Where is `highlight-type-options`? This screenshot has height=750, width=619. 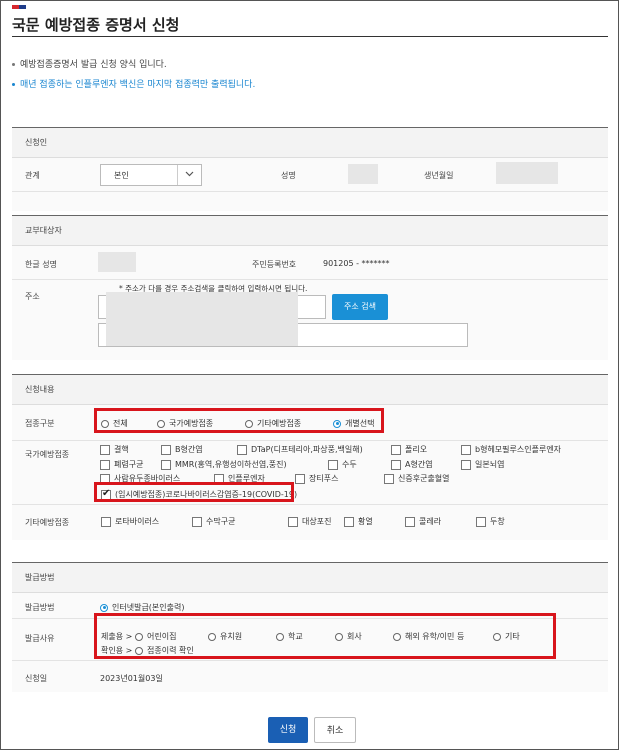
highlight-type-options is located at coordinates (239, 420).